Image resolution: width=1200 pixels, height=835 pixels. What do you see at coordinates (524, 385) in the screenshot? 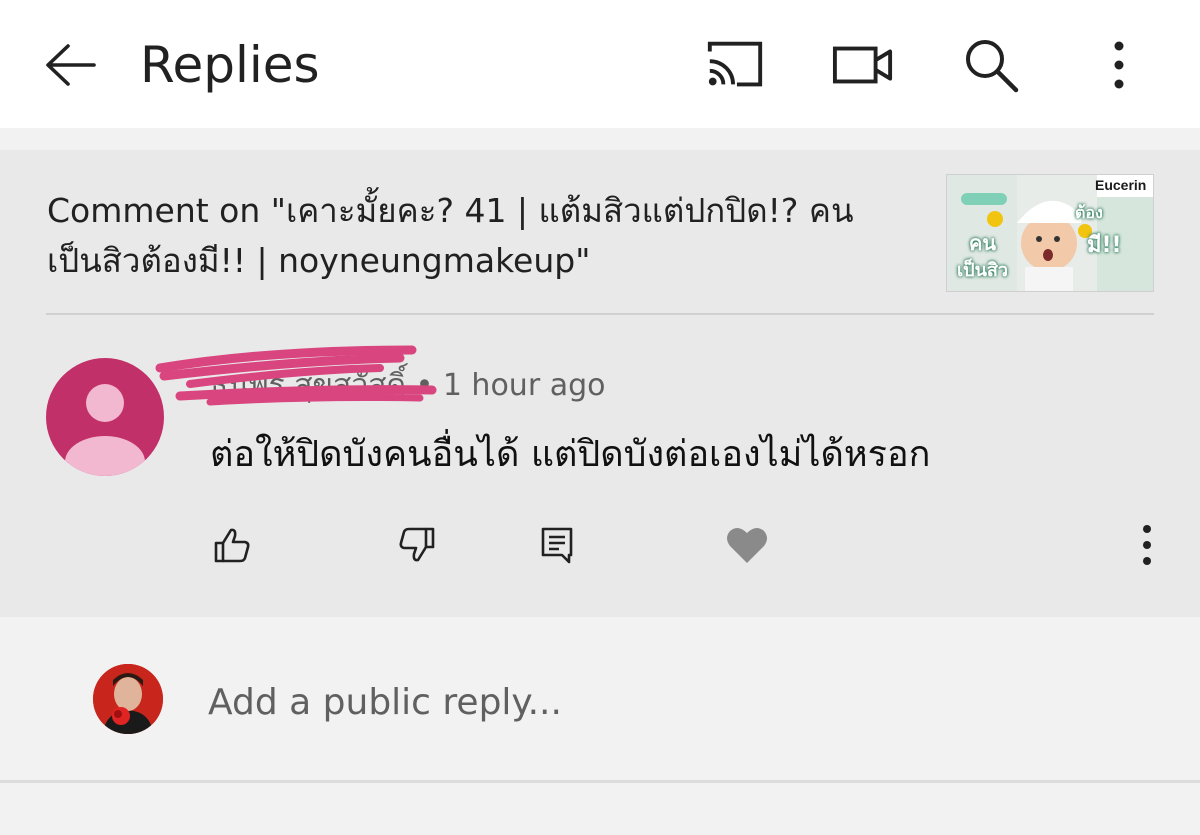
I see `comment-time: 1 hour ago` at bounding box center [524, 385].